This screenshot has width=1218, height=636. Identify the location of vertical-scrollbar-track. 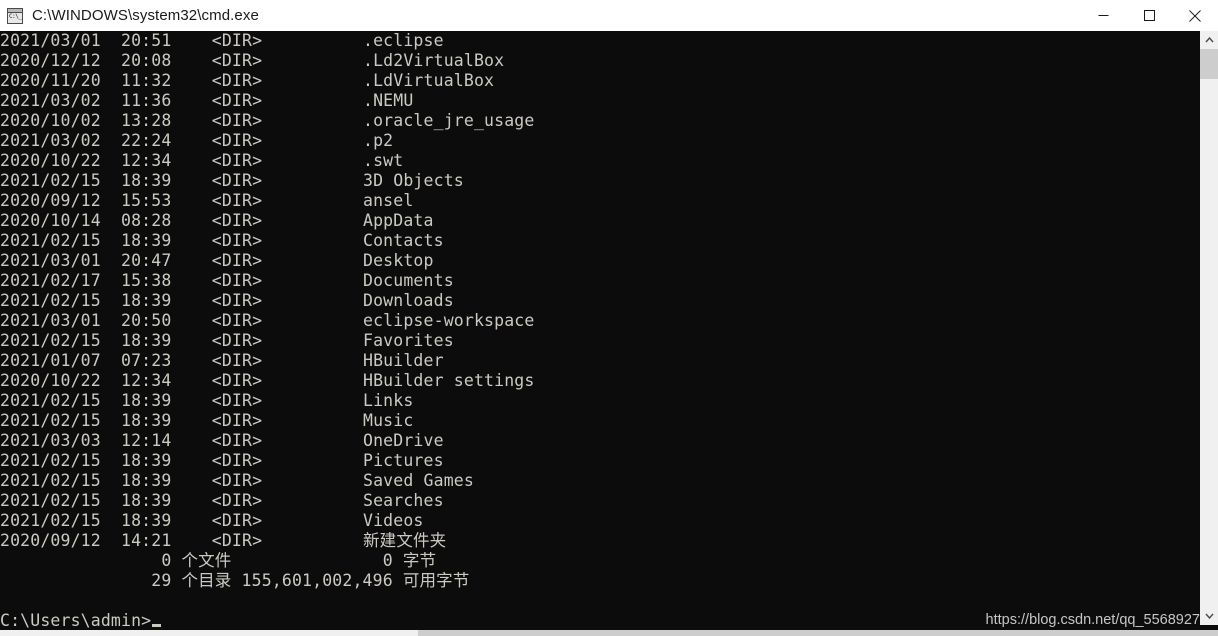
(1209, 328).